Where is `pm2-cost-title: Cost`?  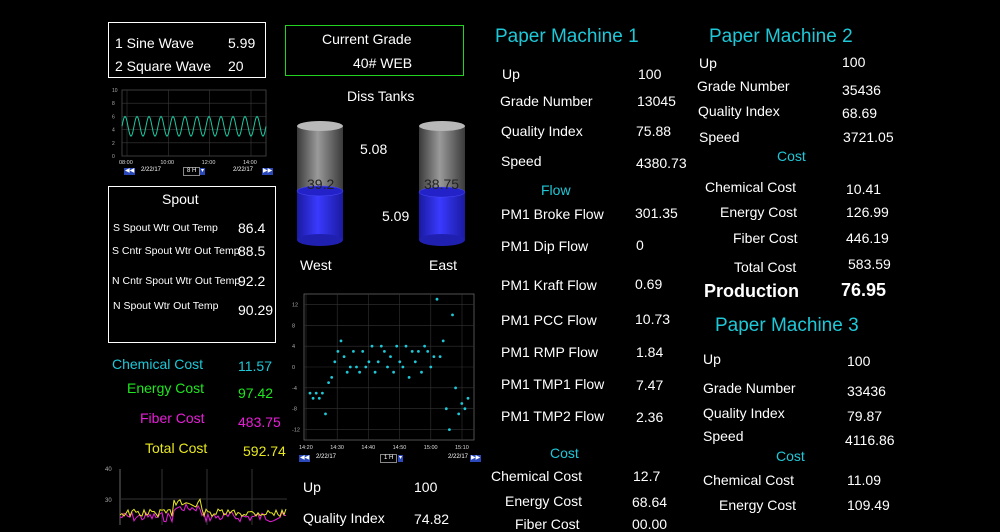 pm2-cost-title: Cost is located at coordinates (791, 156).